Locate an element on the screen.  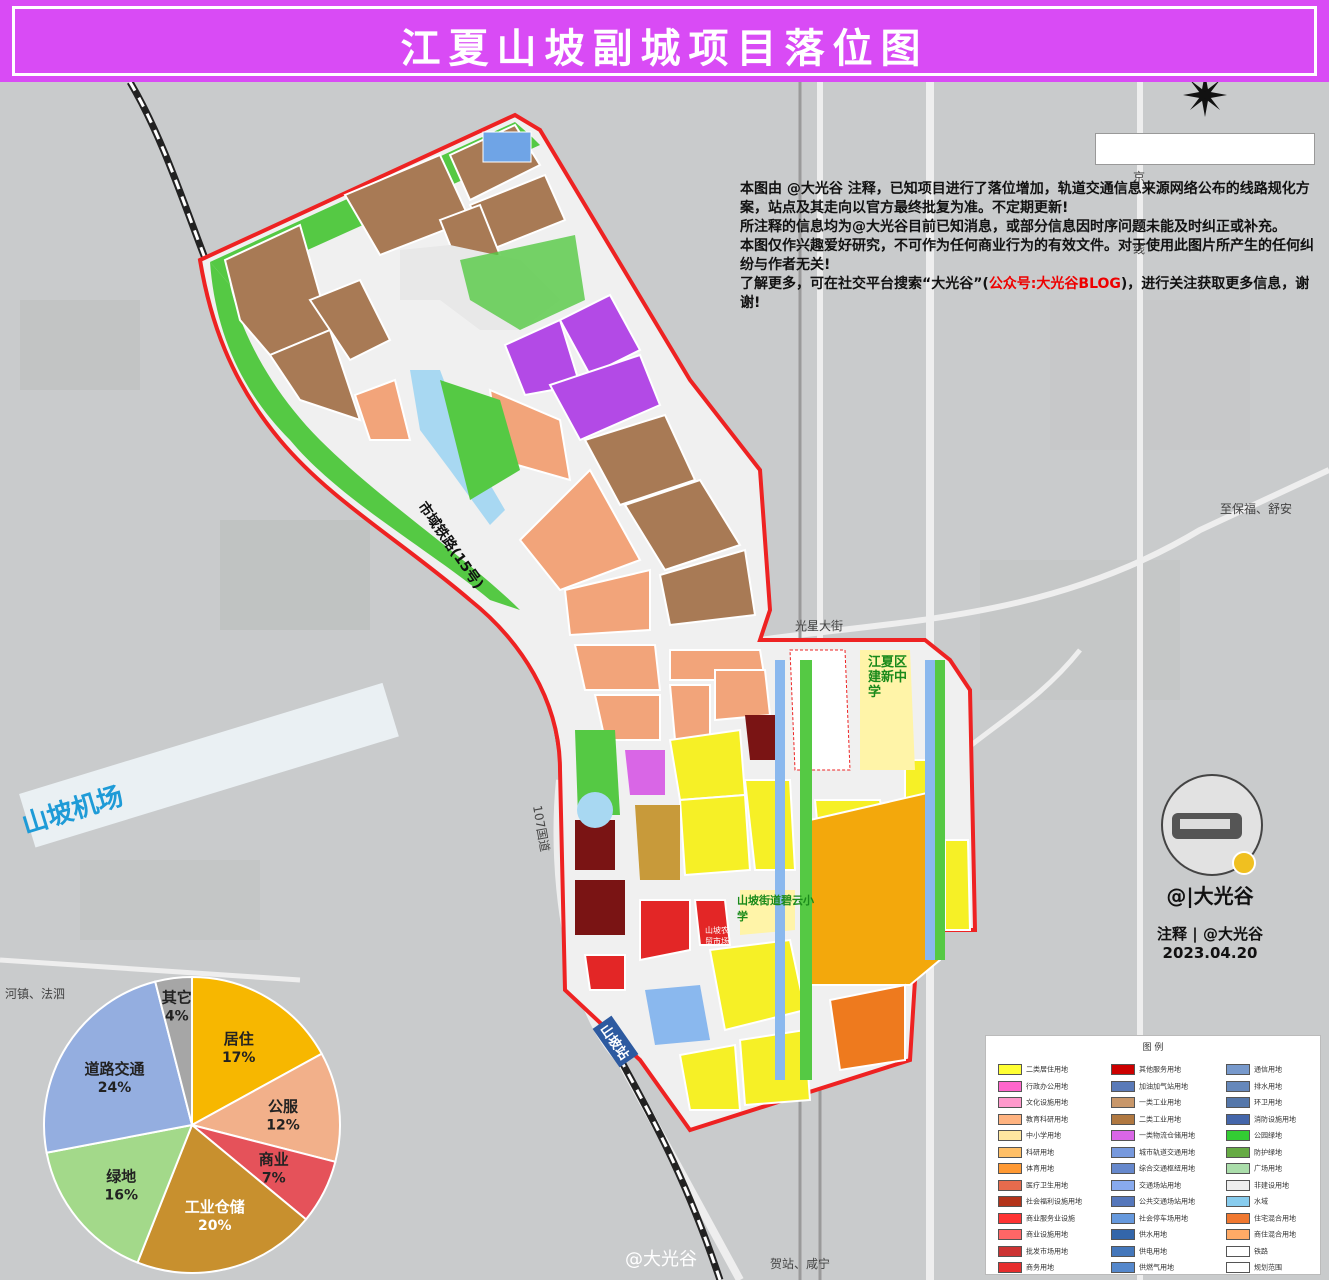
legend-item: 水域 is located at coordinates (1247, 1202).